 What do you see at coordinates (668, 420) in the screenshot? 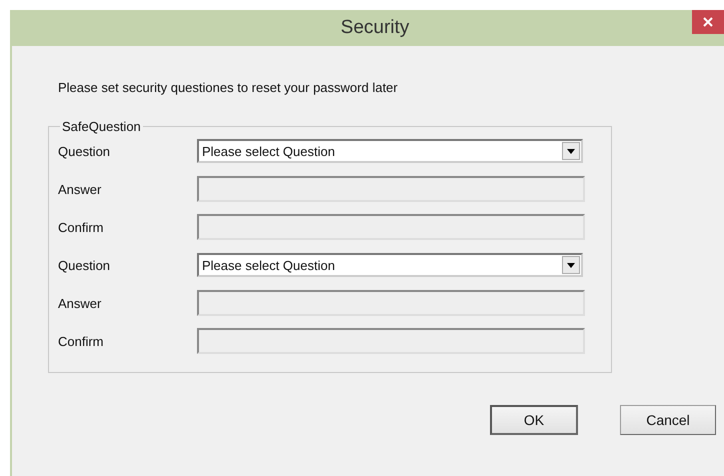
I see `dialog-button: Cancel` at bounding box center [668, 420].